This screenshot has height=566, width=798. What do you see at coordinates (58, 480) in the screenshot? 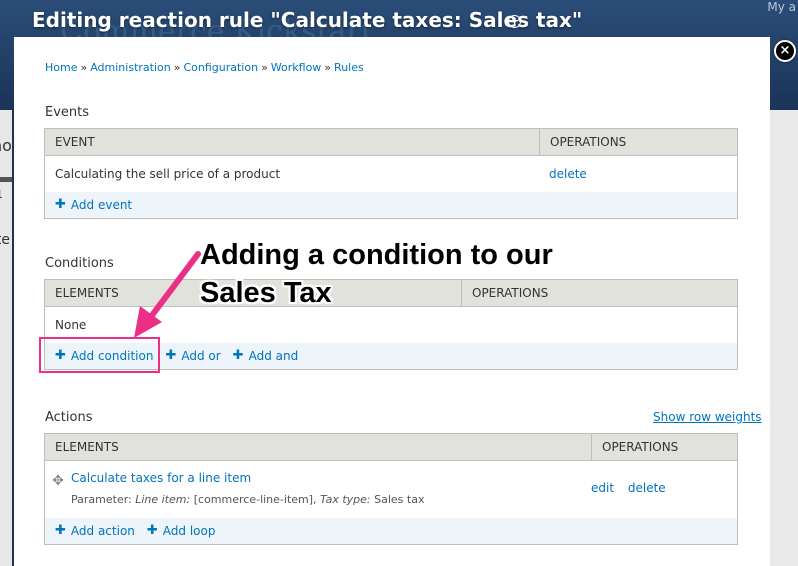
I see `drag-handle-icon: ✥` at bounding box center [58, 480].